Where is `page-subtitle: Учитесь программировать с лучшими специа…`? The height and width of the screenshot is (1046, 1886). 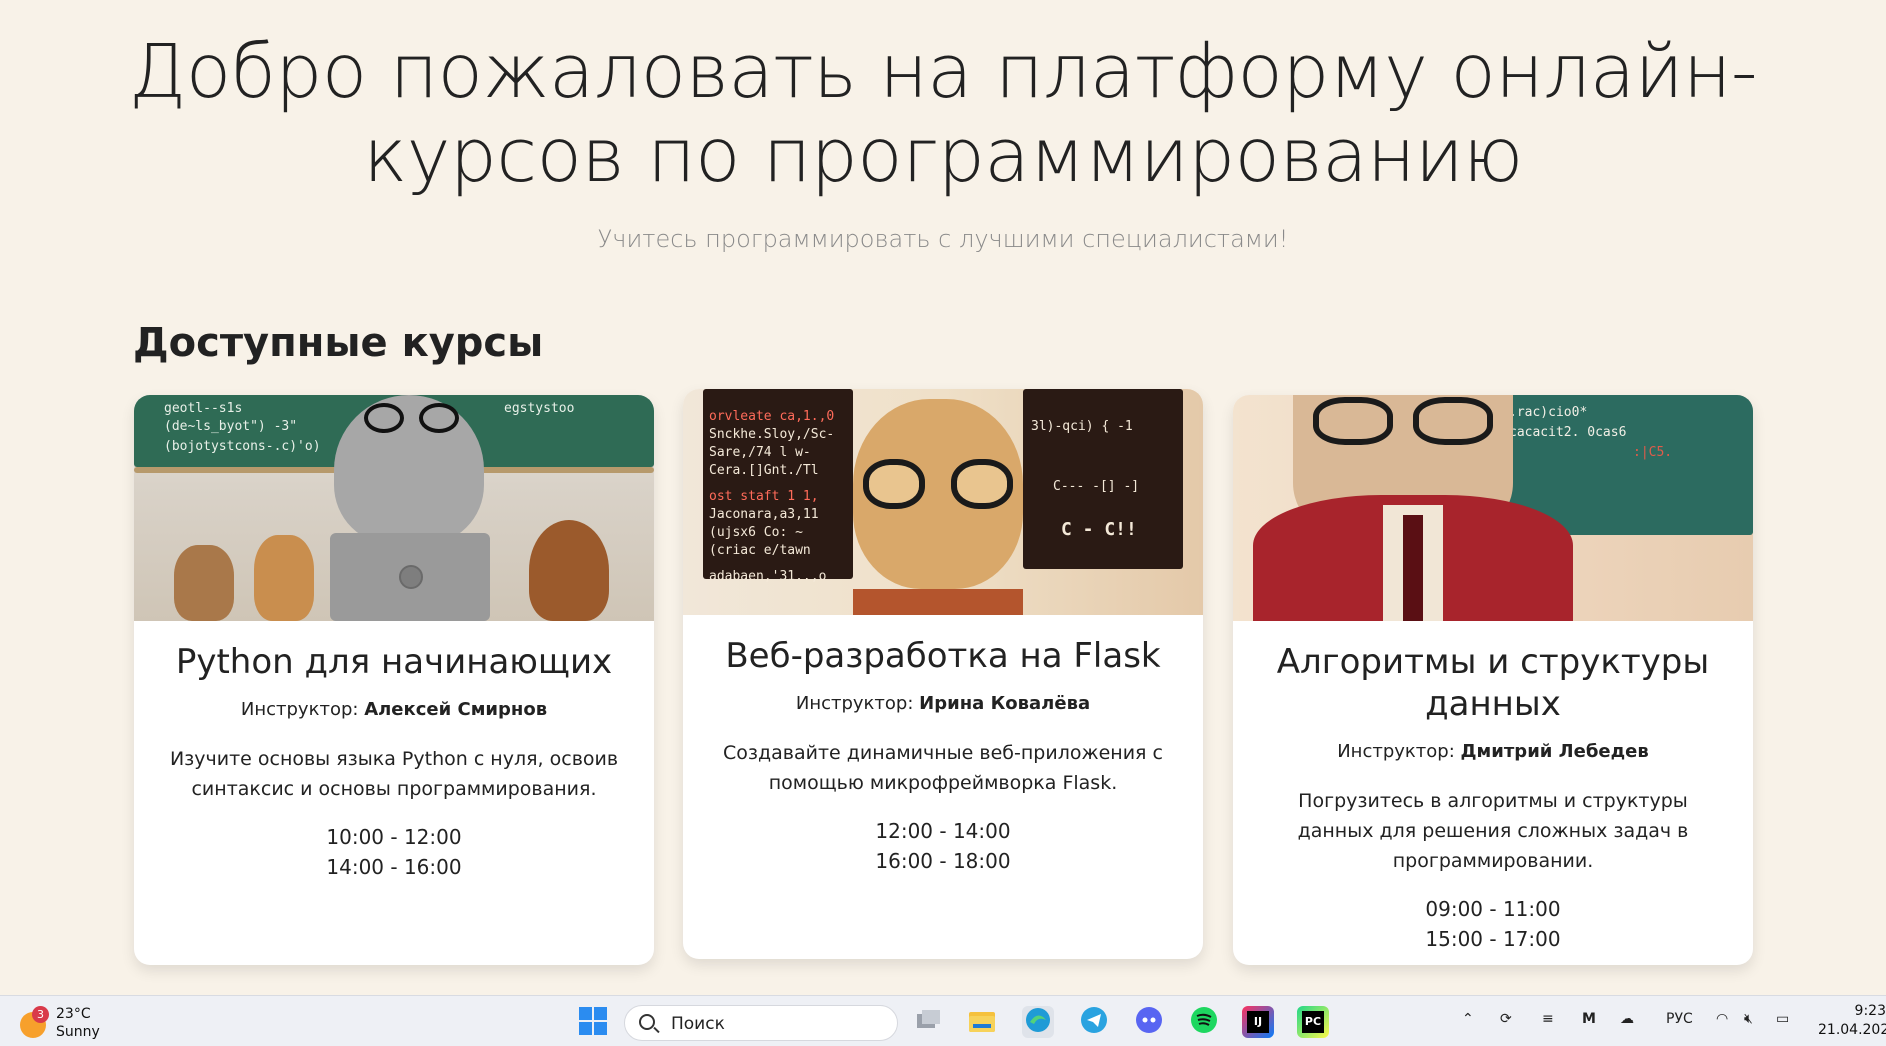
page-subtitle: Учитесь программировать с лучшими специа… is located at coordinates (943, 239).